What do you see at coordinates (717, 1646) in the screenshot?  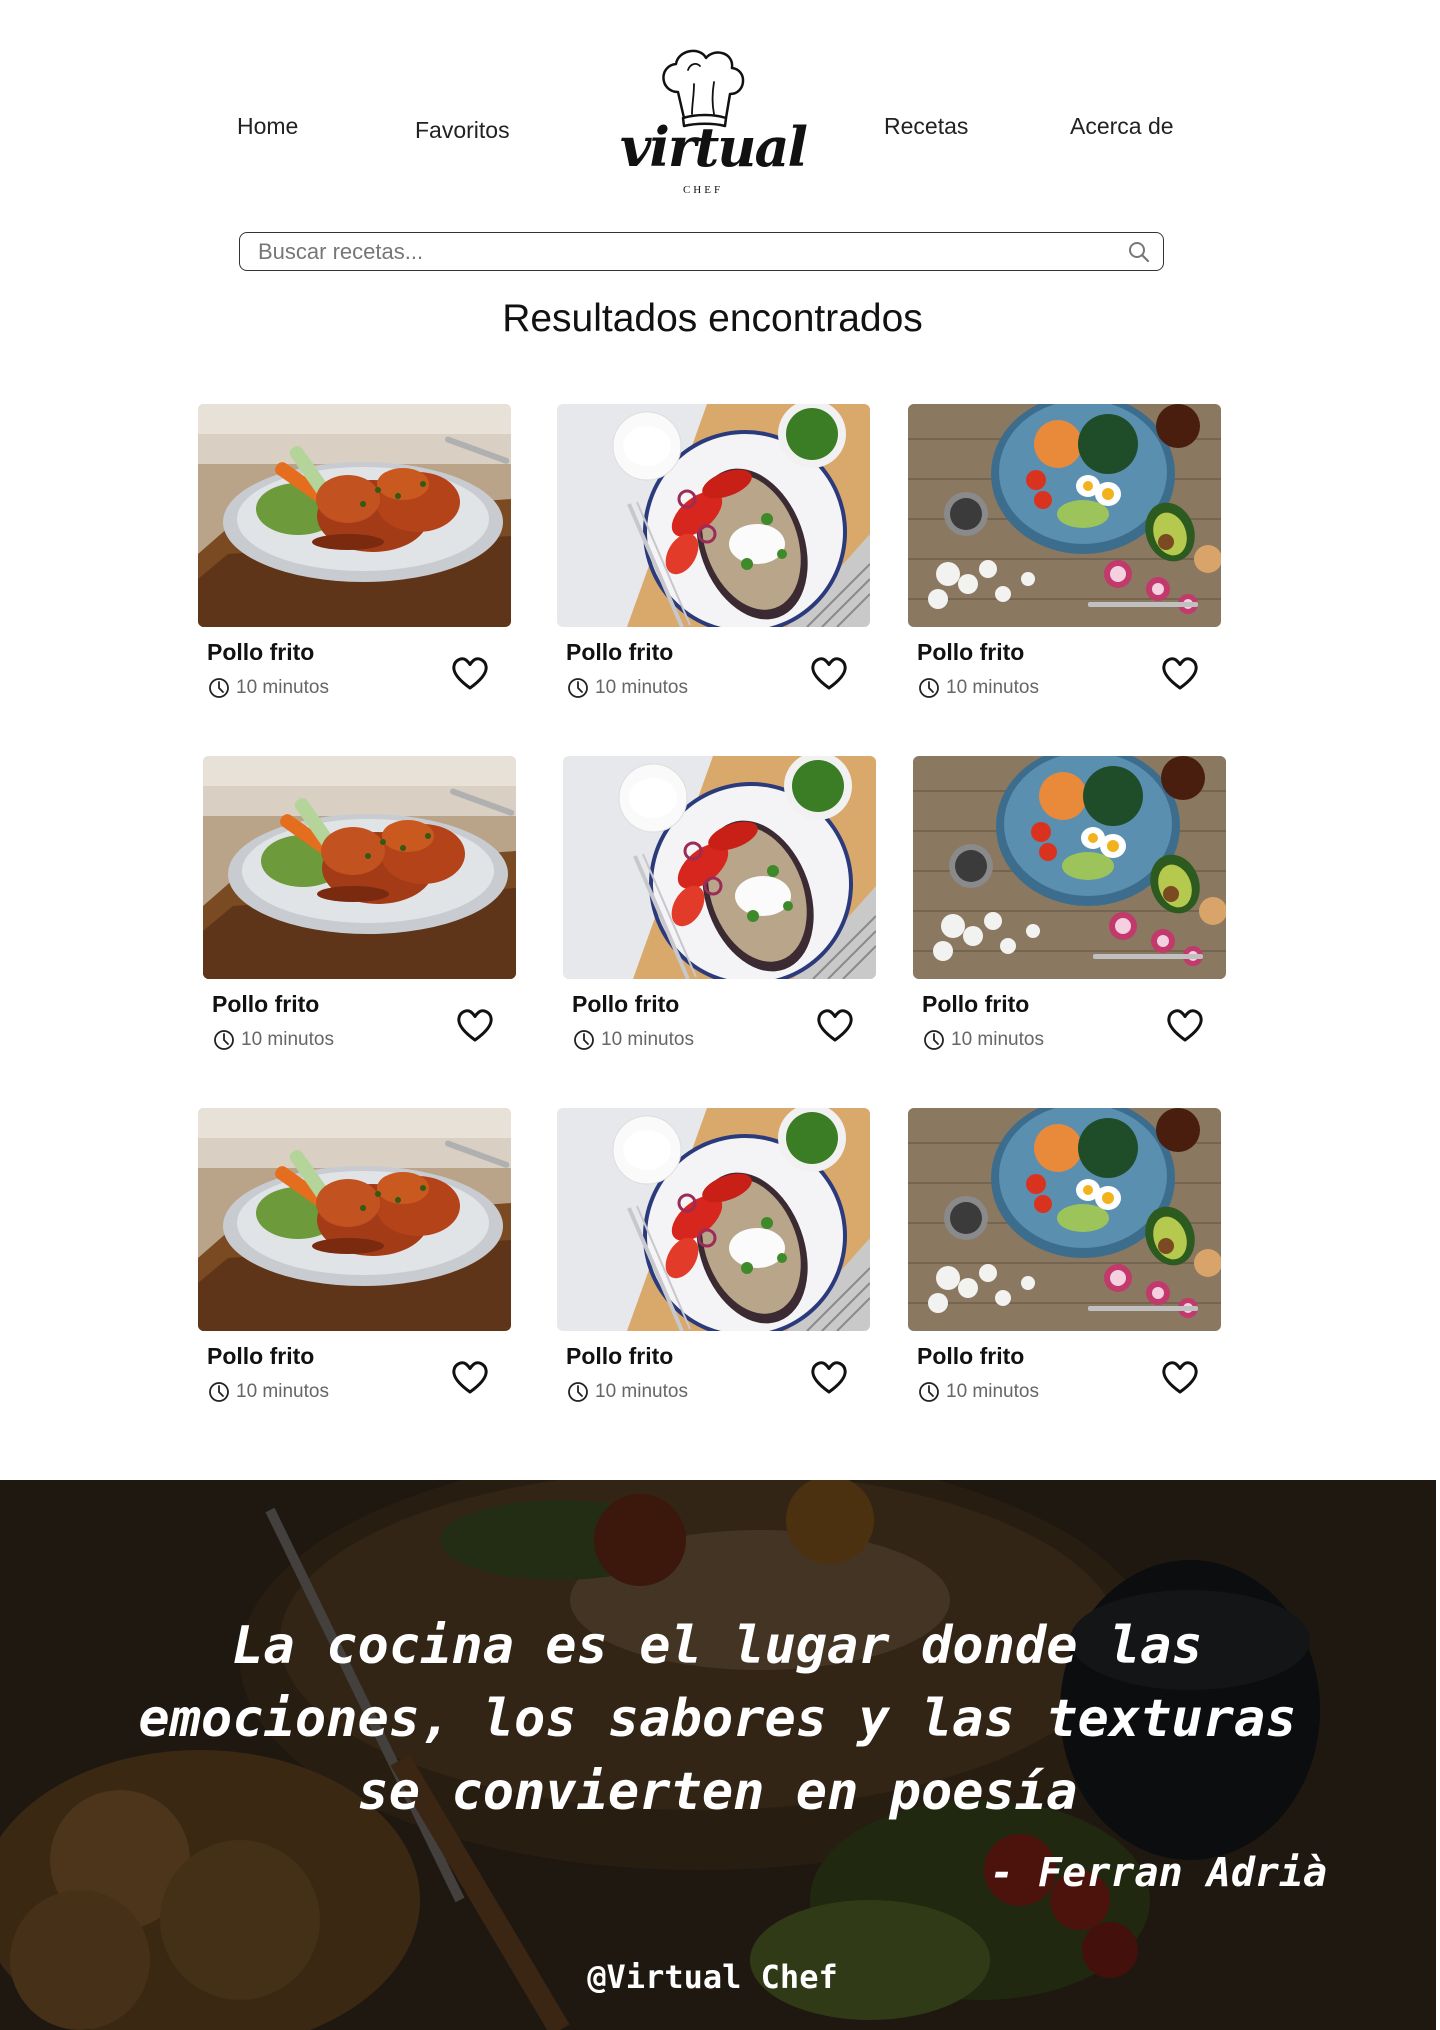 I see `quote-line-1: La cocina es el lugar donde las` at bounding box center [717, 1646].